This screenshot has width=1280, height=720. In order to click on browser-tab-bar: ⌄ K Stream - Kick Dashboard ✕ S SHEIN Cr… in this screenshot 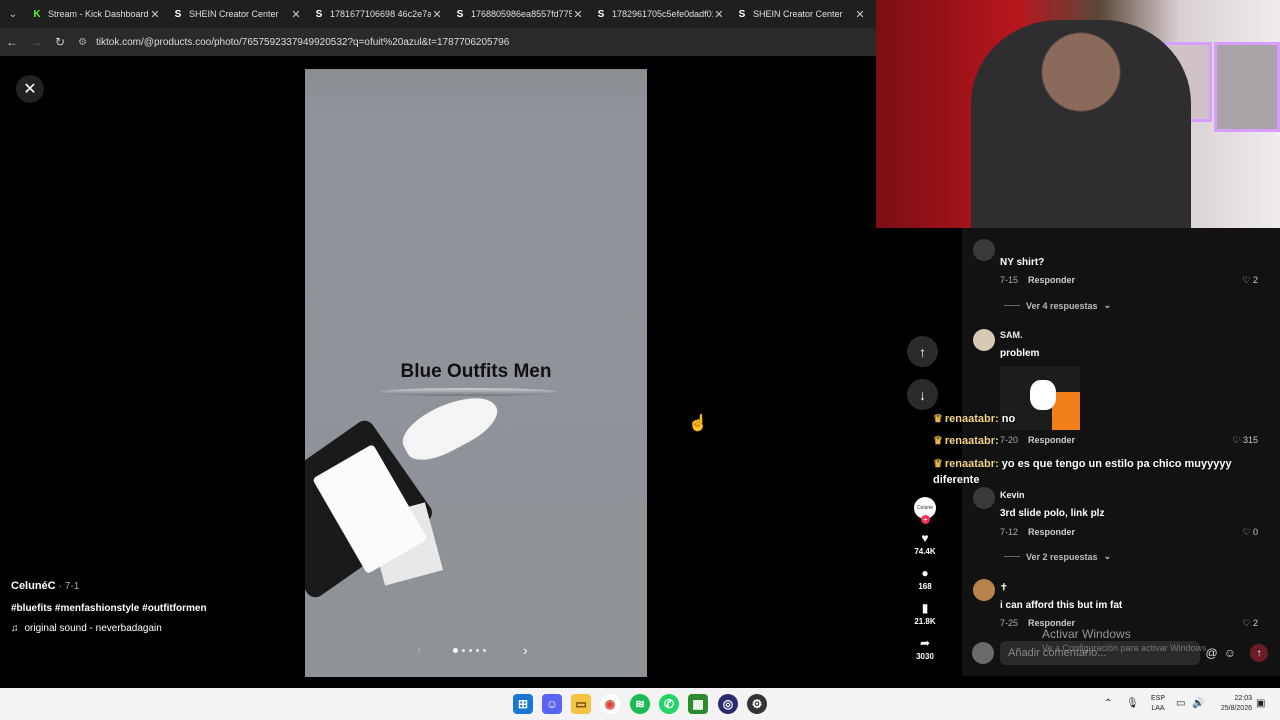, I will do `click(438, 14)`.